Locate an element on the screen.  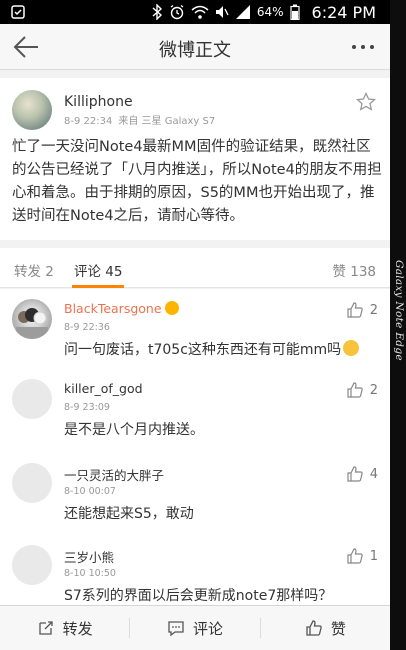
comment-text: 还能想起来S5，敢动 is located at coordinates (129, 514).